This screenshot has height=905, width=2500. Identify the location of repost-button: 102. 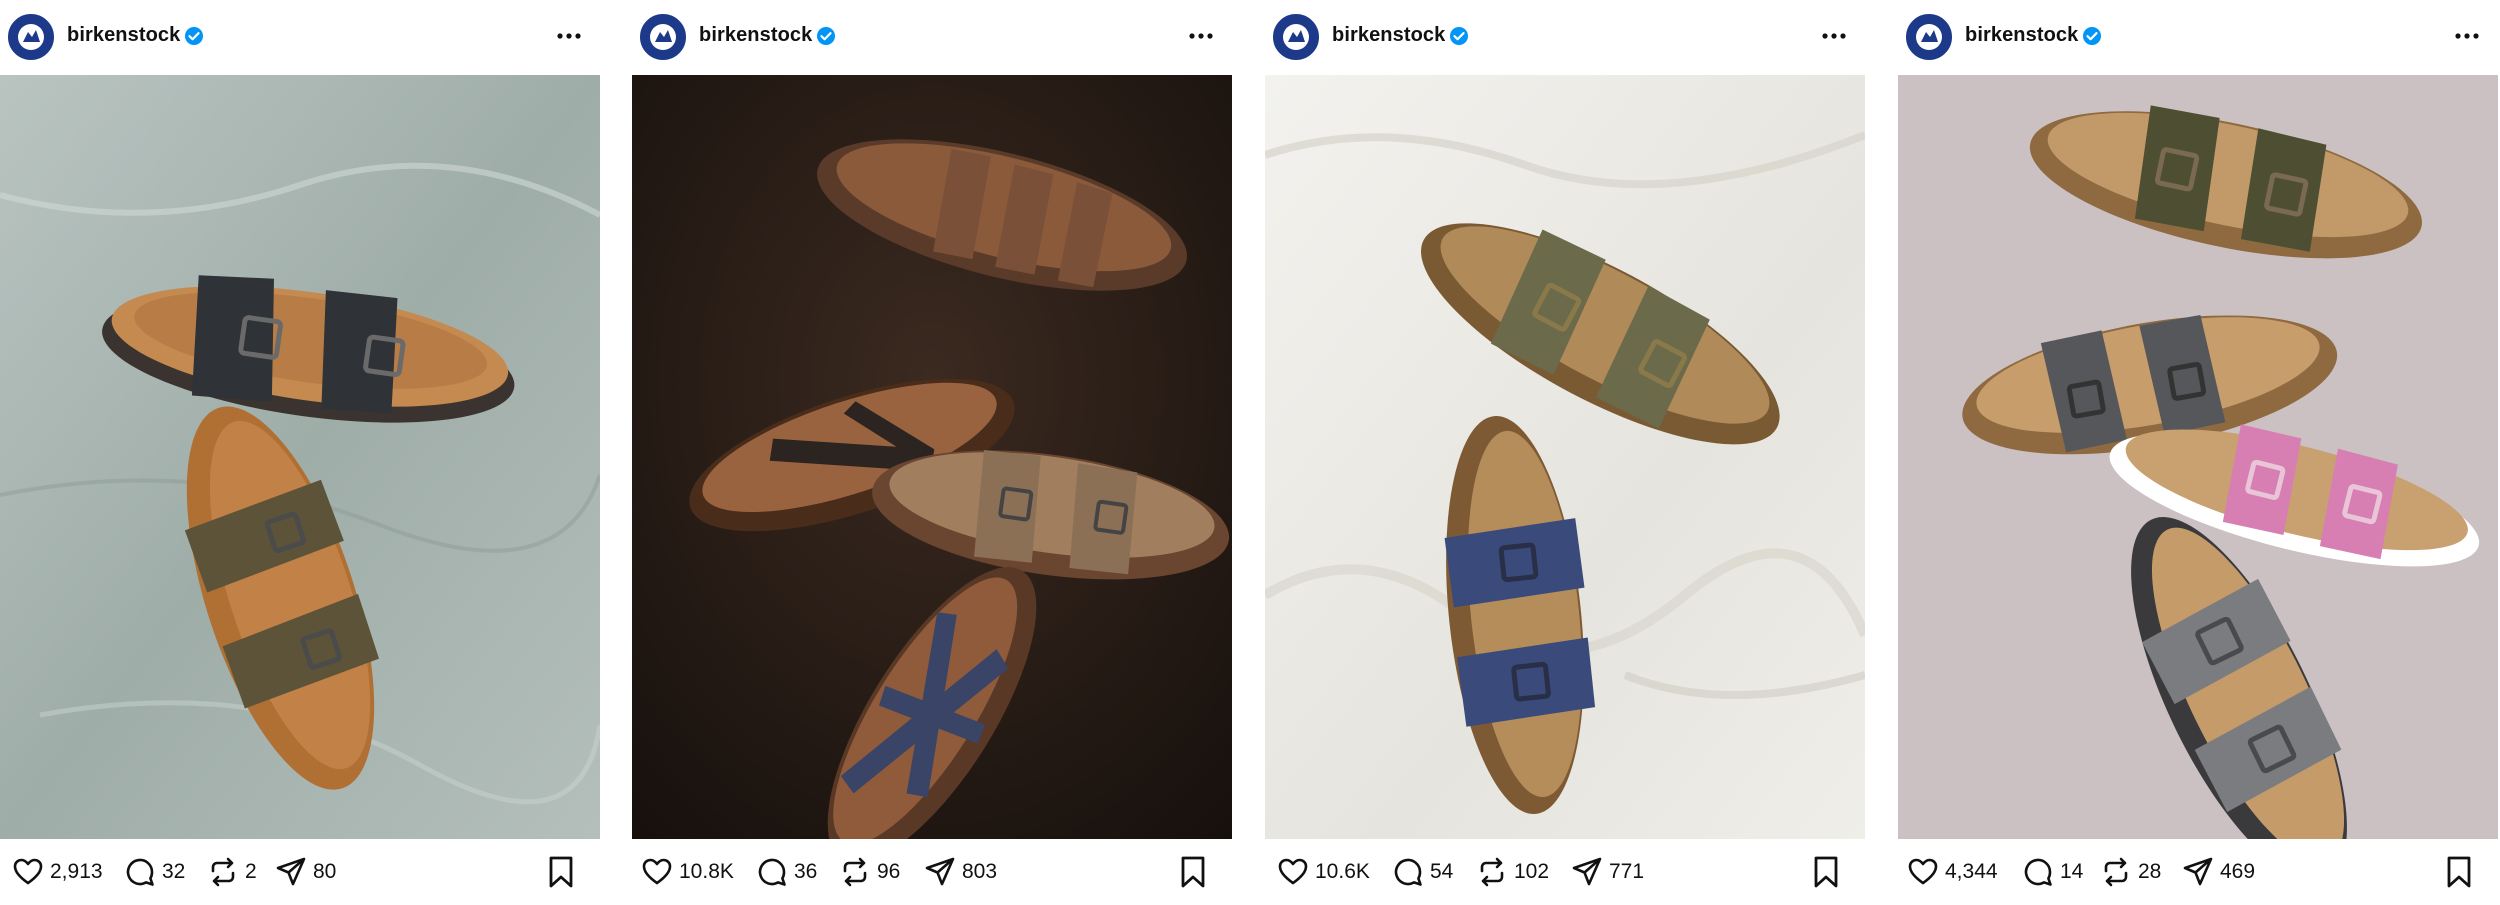
(1512, 872).